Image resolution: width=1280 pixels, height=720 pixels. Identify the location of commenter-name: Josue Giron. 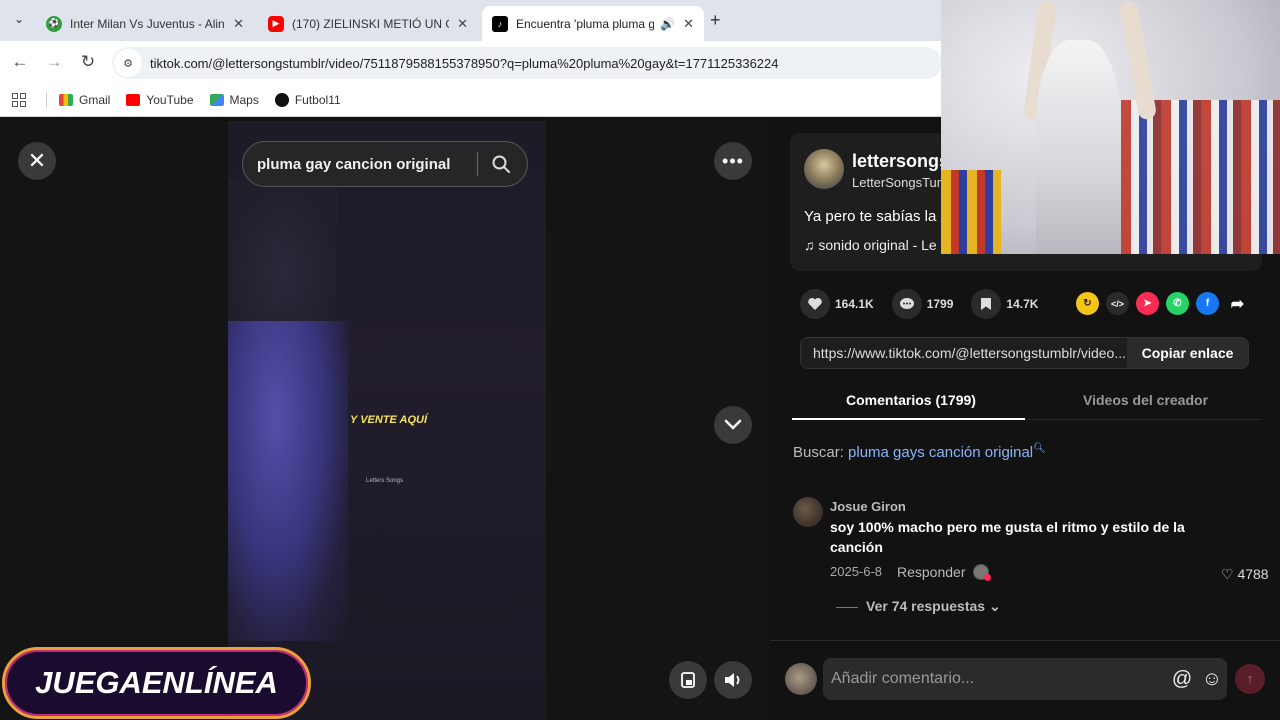
(868, 506).